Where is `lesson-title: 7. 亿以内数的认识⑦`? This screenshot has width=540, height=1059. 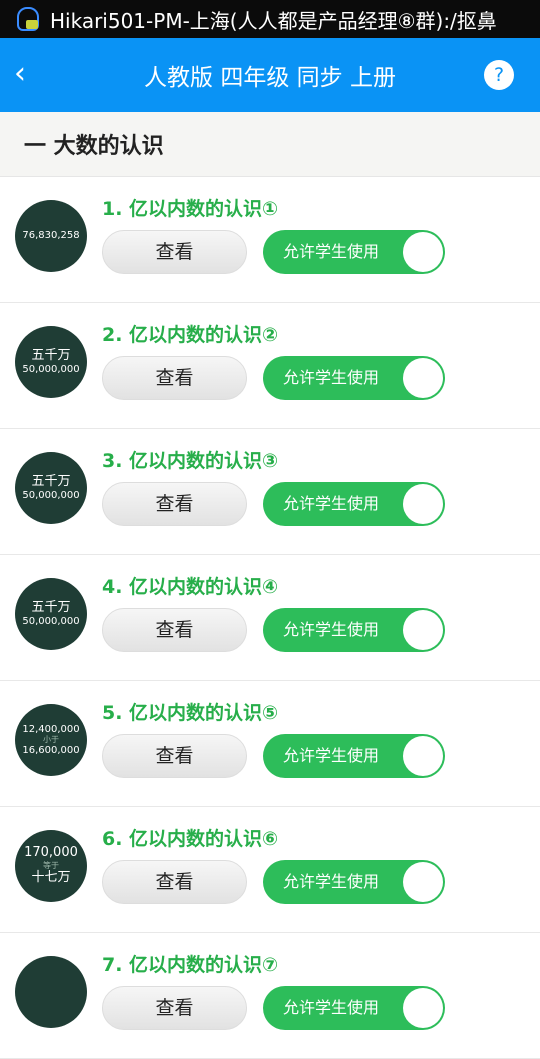
lesson-title: 7. 亿以内数的认识⑦ is located at coordinates (190, 963).